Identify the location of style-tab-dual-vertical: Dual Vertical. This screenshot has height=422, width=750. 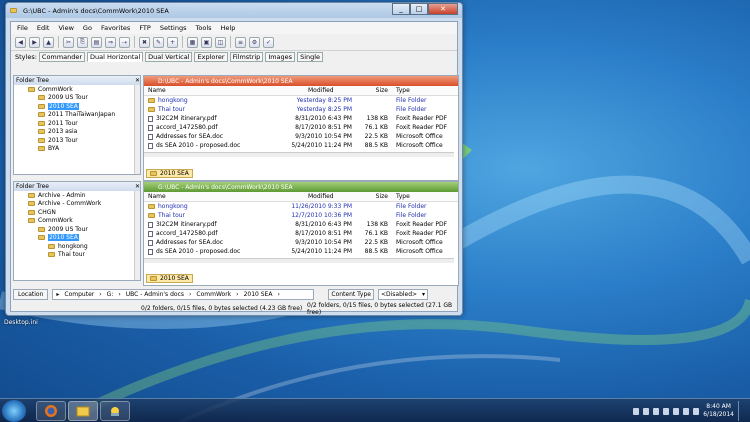
(169, 57).